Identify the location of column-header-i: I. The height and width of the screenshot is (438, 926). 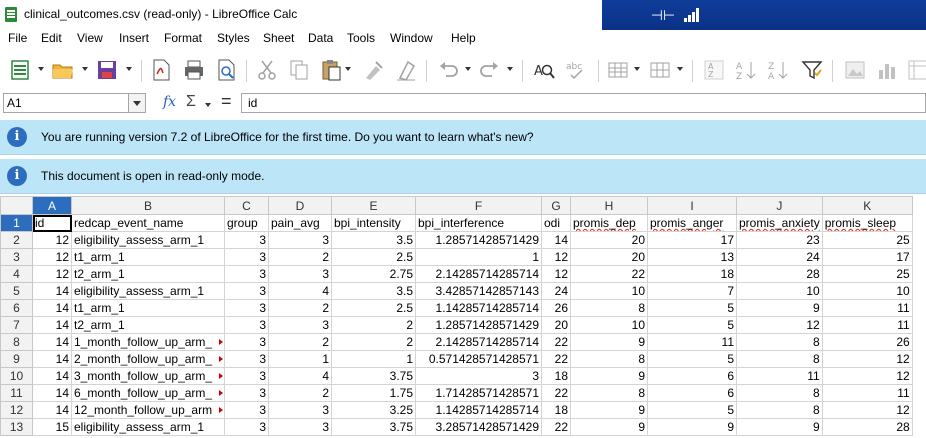
(692, 205).